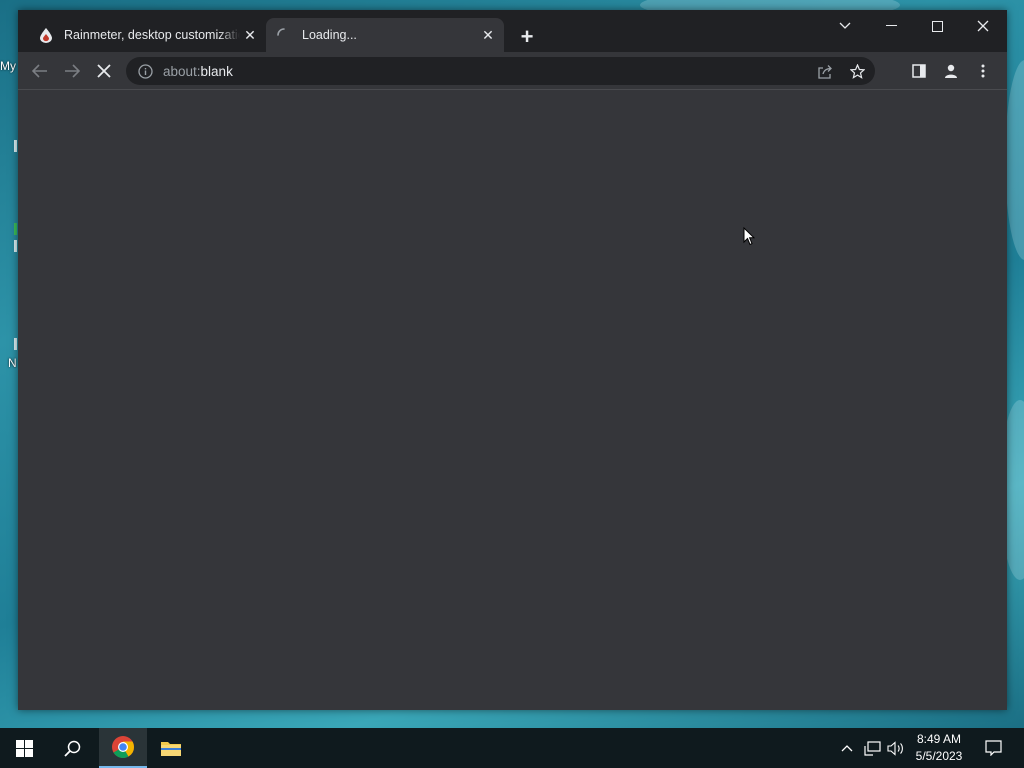 Image resolution: width=1024 pixels, height=768 pixels. Describe the element at coordinates (939, 748) in the screenshot. I see `system-clock: 8:49 AM 5/5/2023` at that location.